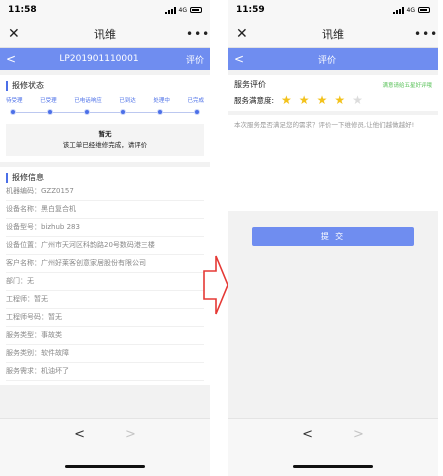 The height and width of the screenshot is (476, 443). I want to click on progress-track, so click(105, 113).